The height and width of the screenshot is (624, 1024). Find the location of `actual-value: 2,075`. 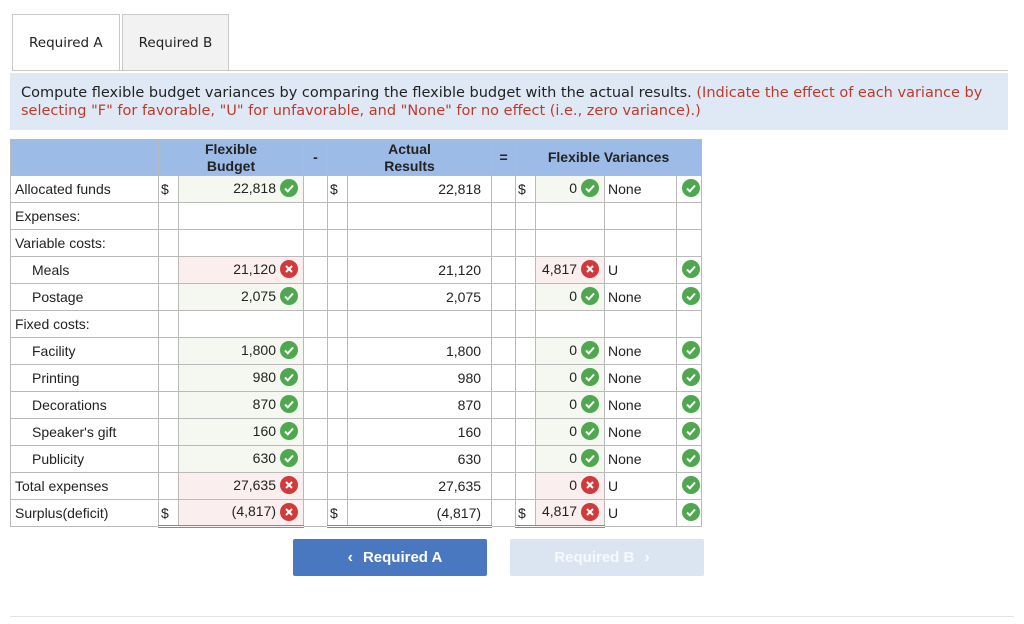

actual-value: 2,075 is located at coordinates (420, 297).